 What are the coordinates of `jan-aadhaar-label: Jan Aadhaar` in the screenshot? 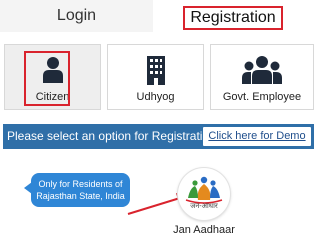 It's located at (204, 230).